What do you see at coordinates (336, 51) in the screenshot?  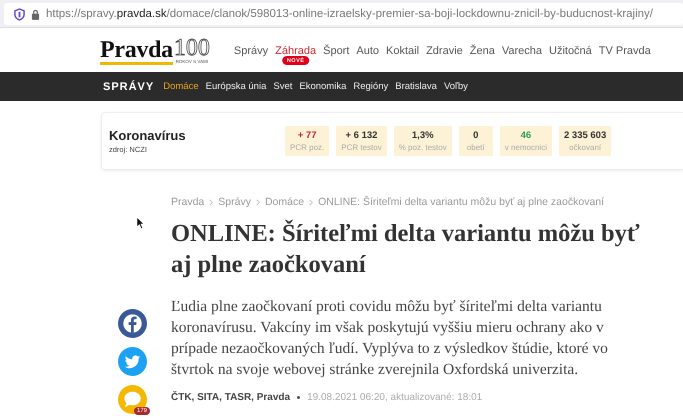 I see `nav-link: Šport` at bounding box center [336, 51].